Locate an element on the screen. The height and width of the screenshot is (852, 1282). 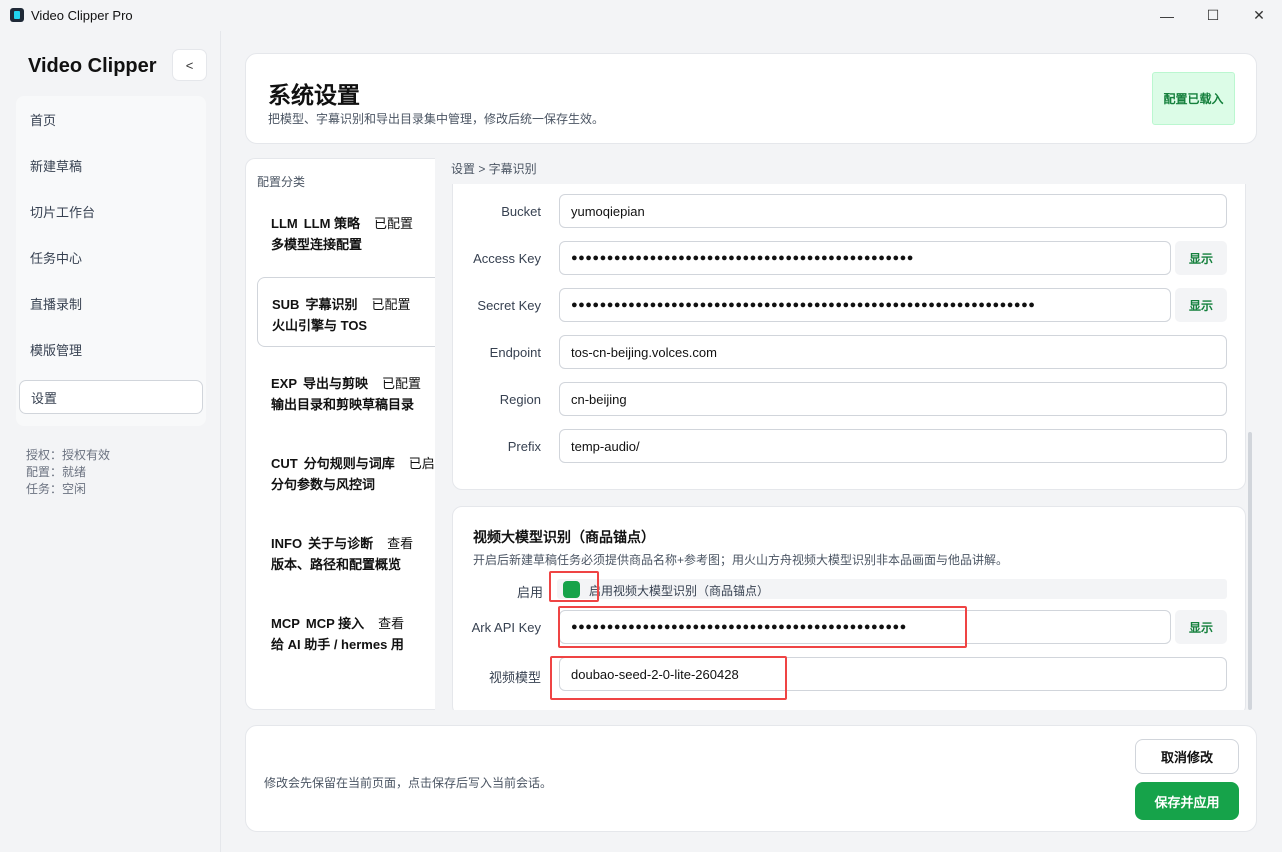
video-model-title: 视频大模型识别（商品锚点） is located at coordinates (564, 537).